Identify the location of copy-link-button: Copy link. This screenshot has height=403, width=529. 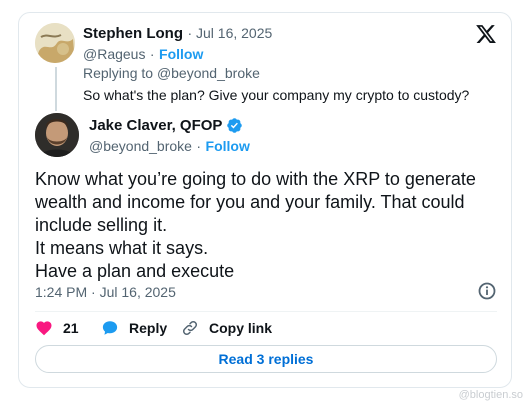
(226, 328).